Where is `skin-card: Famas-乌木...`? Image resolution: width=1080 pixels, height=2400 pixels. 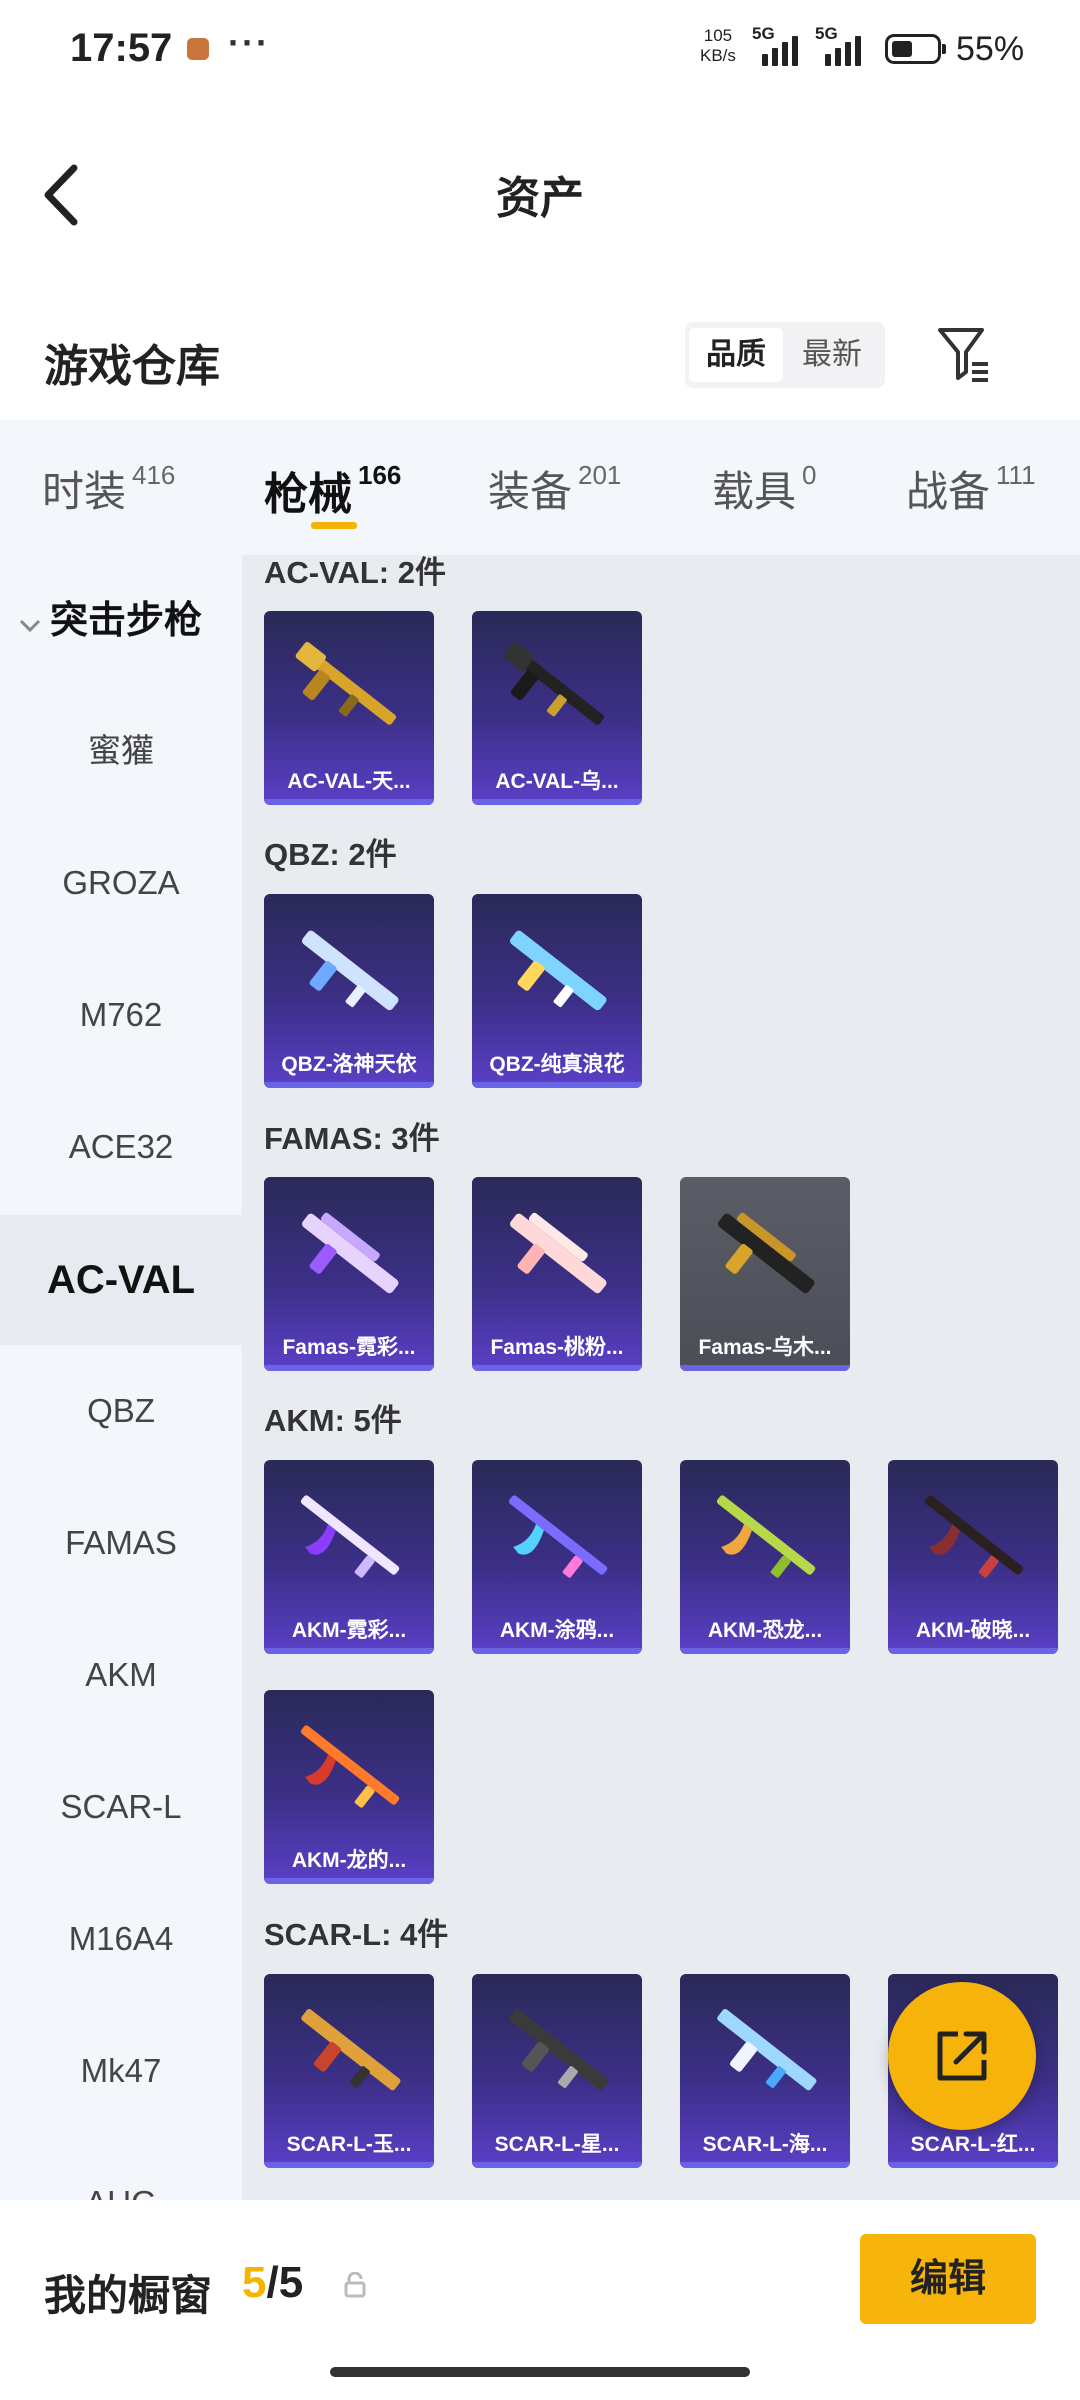 skin-card: Famas-乌木... is located at coordinates (765, 1274).